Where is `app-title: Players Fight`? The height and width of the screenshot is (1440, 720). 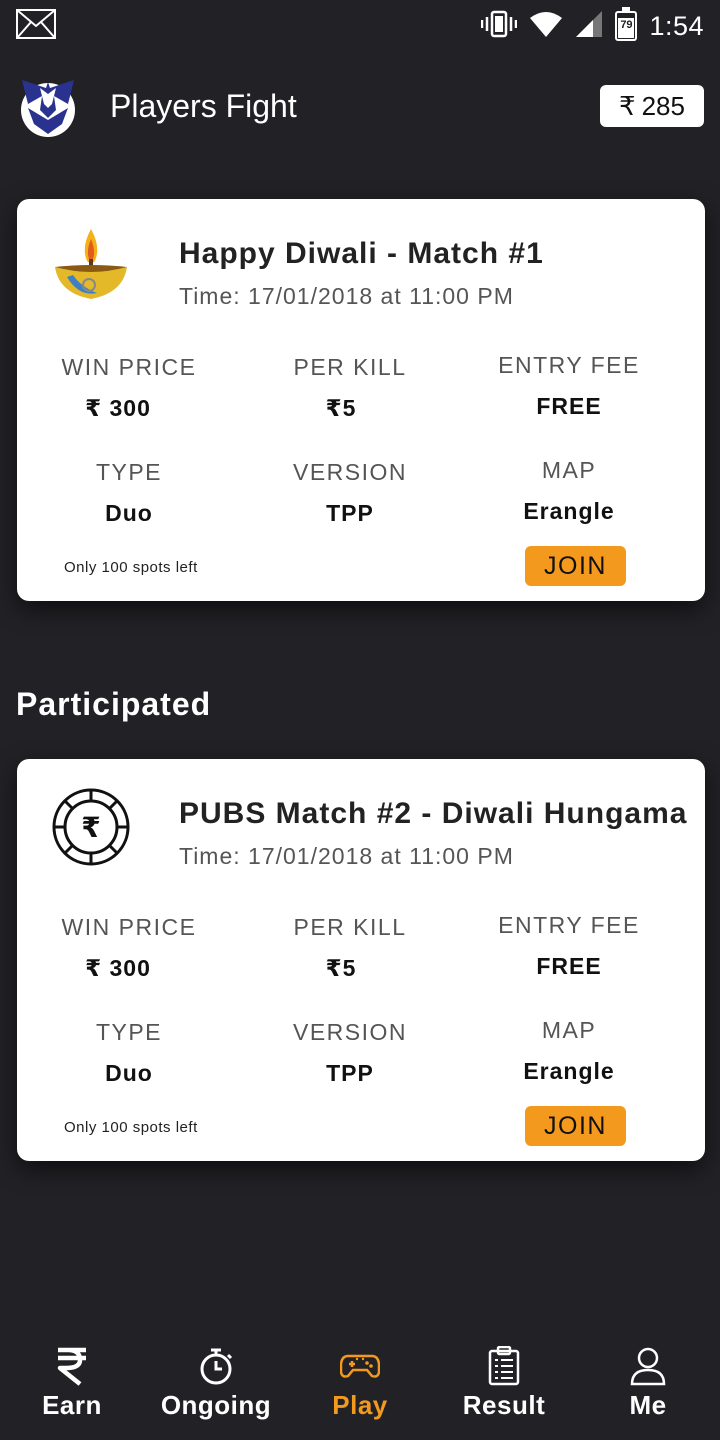
app-title: Players Fight is located at coordinates (203, 105).